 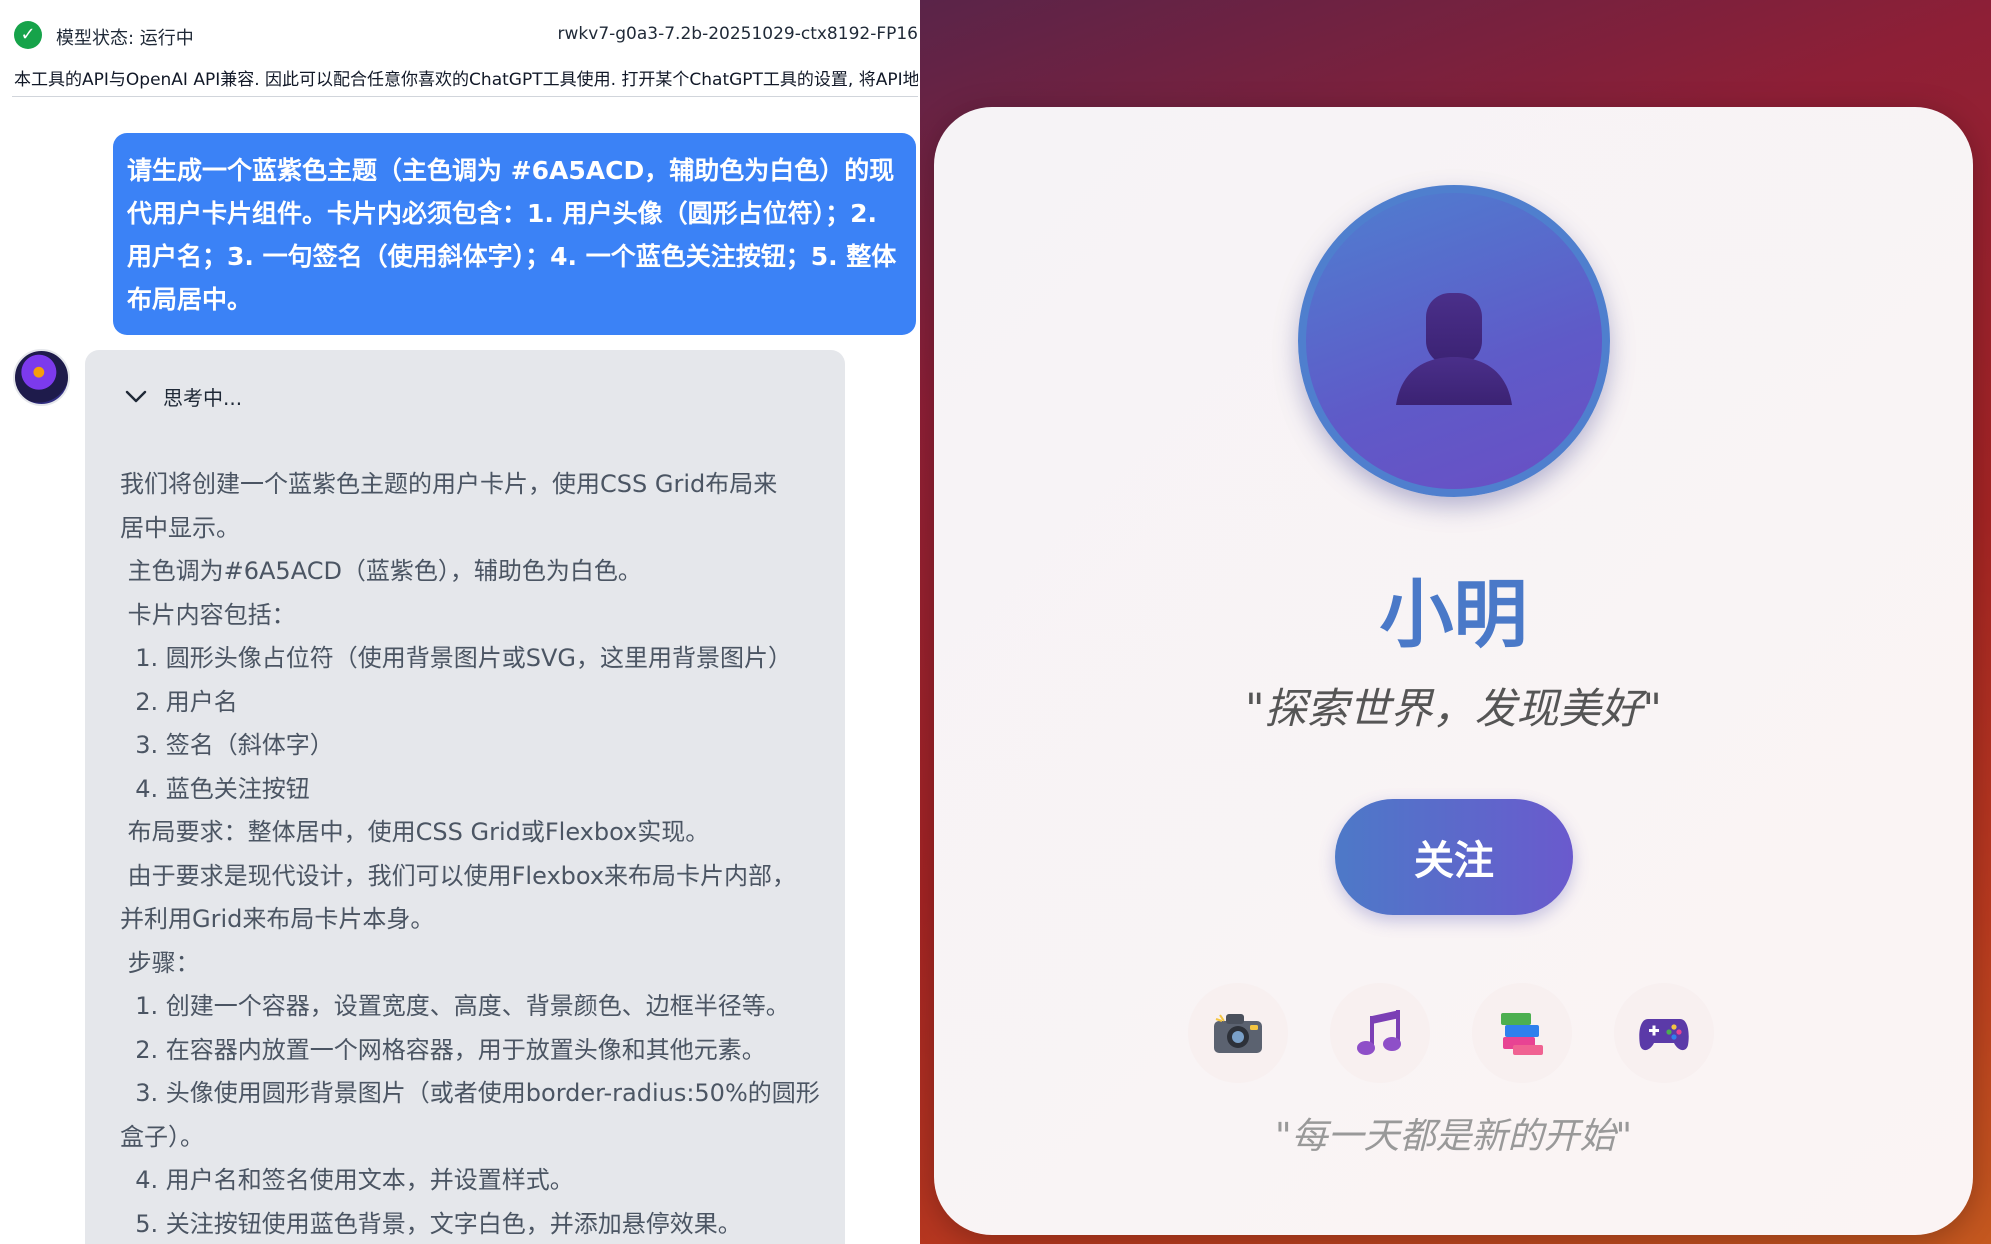 What do you see at coordinates (443, 1049) in the screenshot?
I see `thinking-line: 2. 在容器内放置一个网格容器，用于放置头像和其他元素。` at bounding box center [443, 1049].